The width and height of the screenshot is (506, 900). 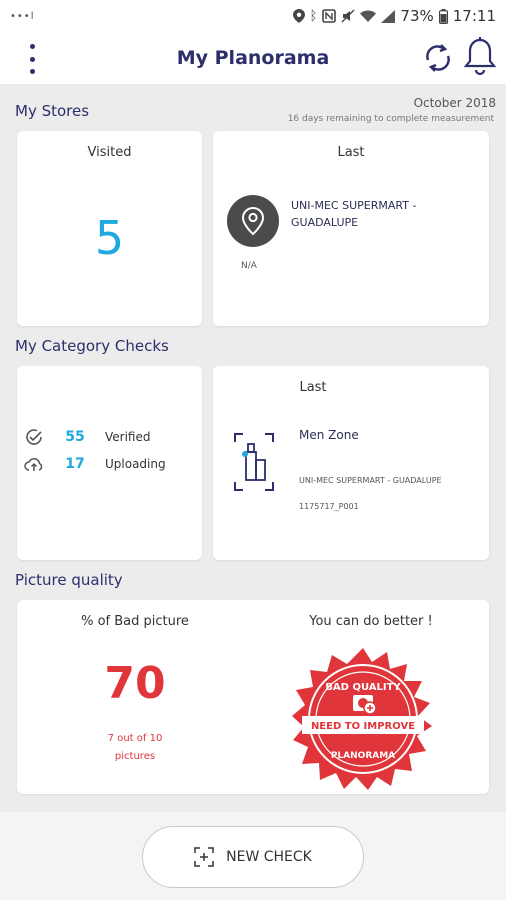 I want to click on stores-section-title: My Stores, so click(x=52, y=111).